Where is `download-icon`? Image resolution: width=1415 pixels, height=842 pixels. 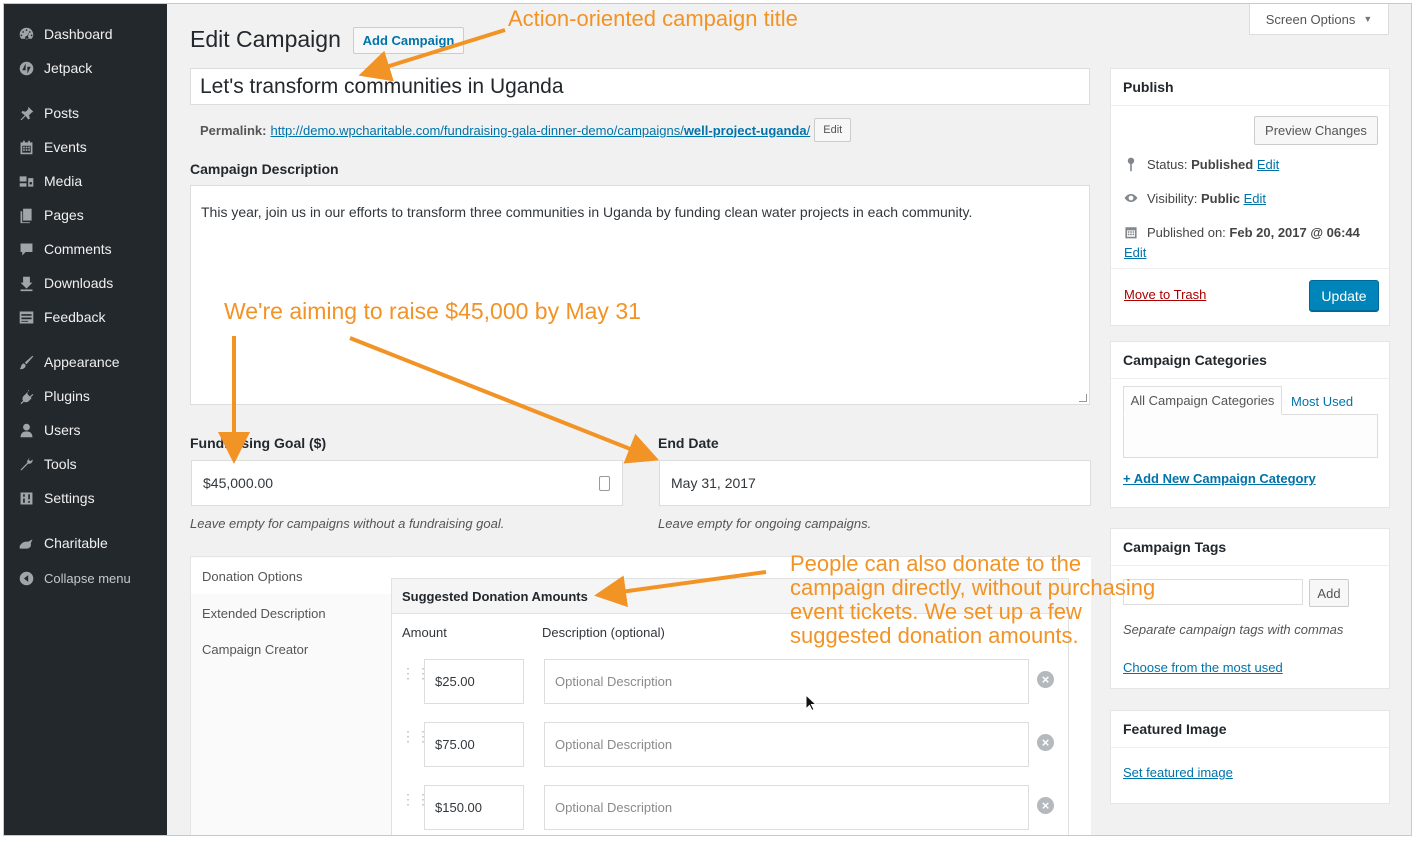 download-icon is located at coordinates (26, 283).